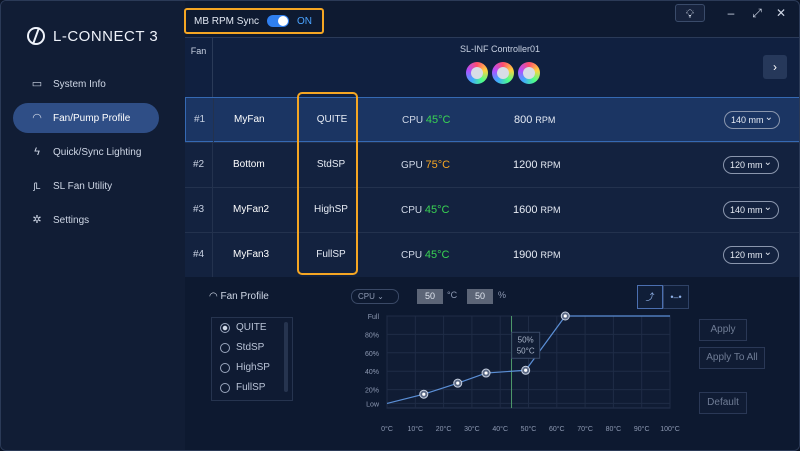 This screenshot has height=451, width=800. I want to click on temp-source-dropdown: CPU ⌄, so click(375, 296).